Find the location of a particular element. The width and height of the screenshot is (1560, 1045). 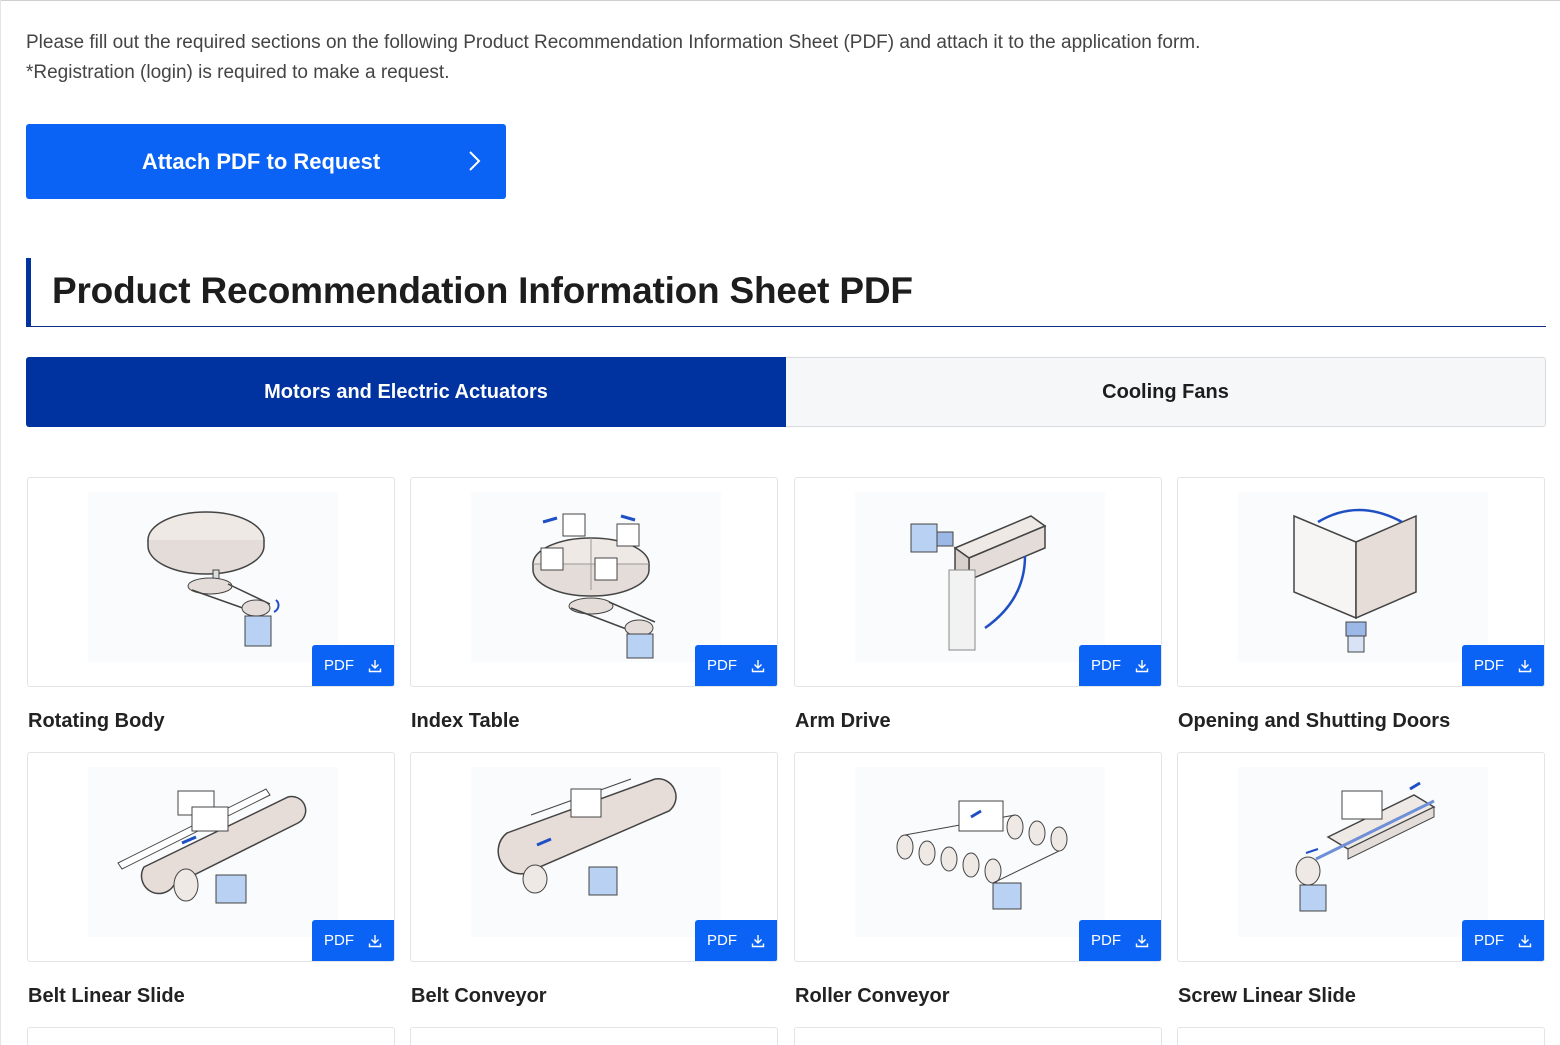

tab-cooling-fans: Cooling Fans is located at coordinates (1166, 392).